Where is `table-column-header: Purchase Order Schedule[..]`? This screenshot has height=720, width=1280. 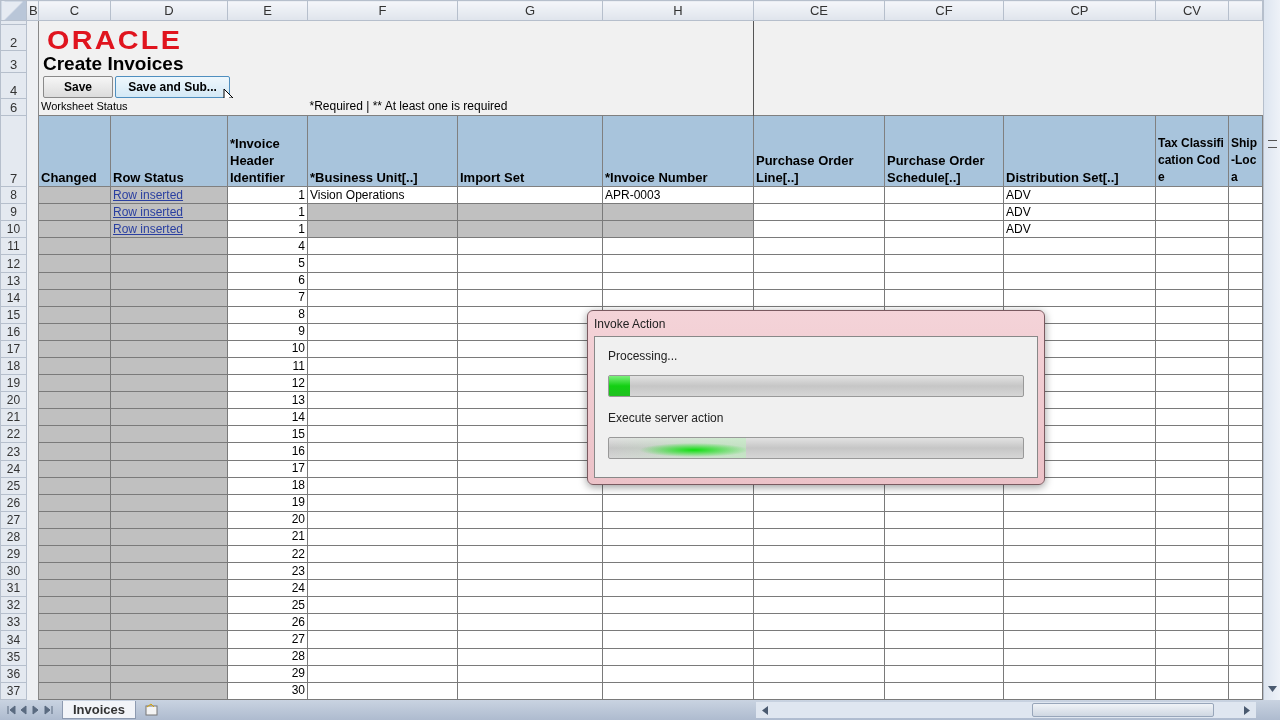
table-column-header: Purchase Order Schedule[..] is located at coordinates (944, 151).